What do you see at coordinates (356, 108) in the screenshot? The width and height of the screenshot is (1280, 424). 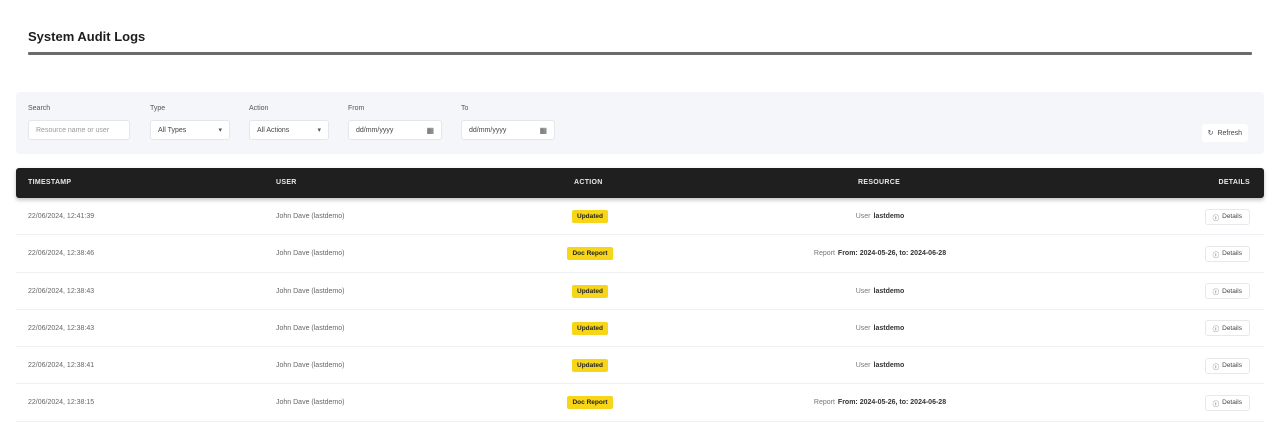 I see `from-label: From` at bounding box center [356, 108].